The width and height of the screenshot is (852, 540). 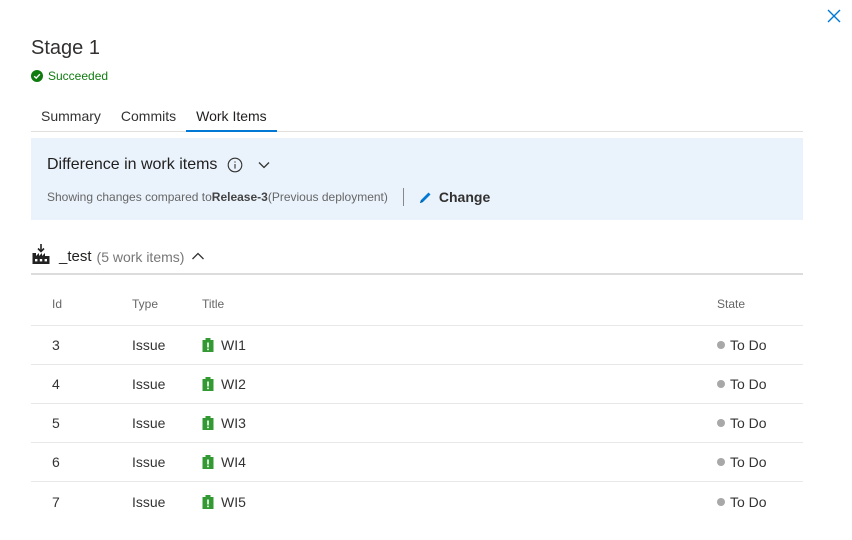 What do you see at coordinates (71, 115) in the screenshot?
I see `tab-summary: Summary` at bounding box center [71, 115].